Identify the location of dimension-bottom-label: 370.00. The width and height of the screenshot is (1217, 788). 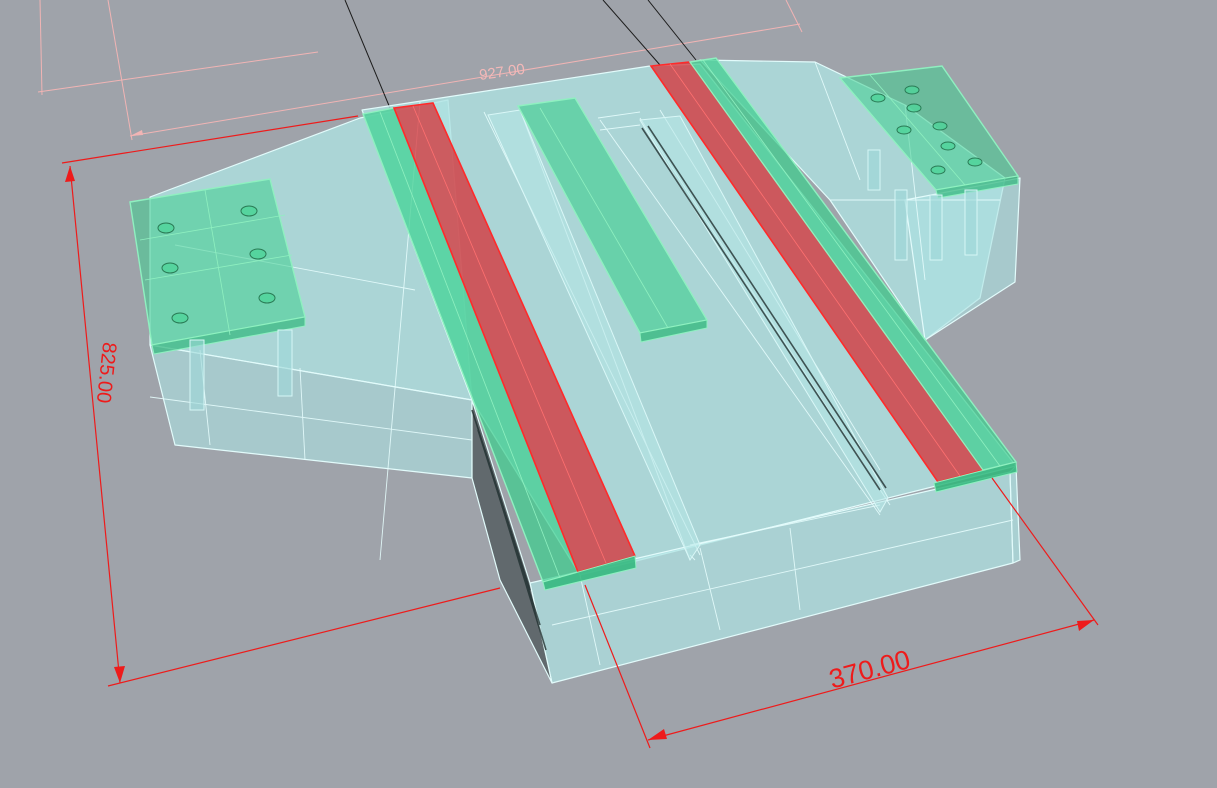
(870, 669).